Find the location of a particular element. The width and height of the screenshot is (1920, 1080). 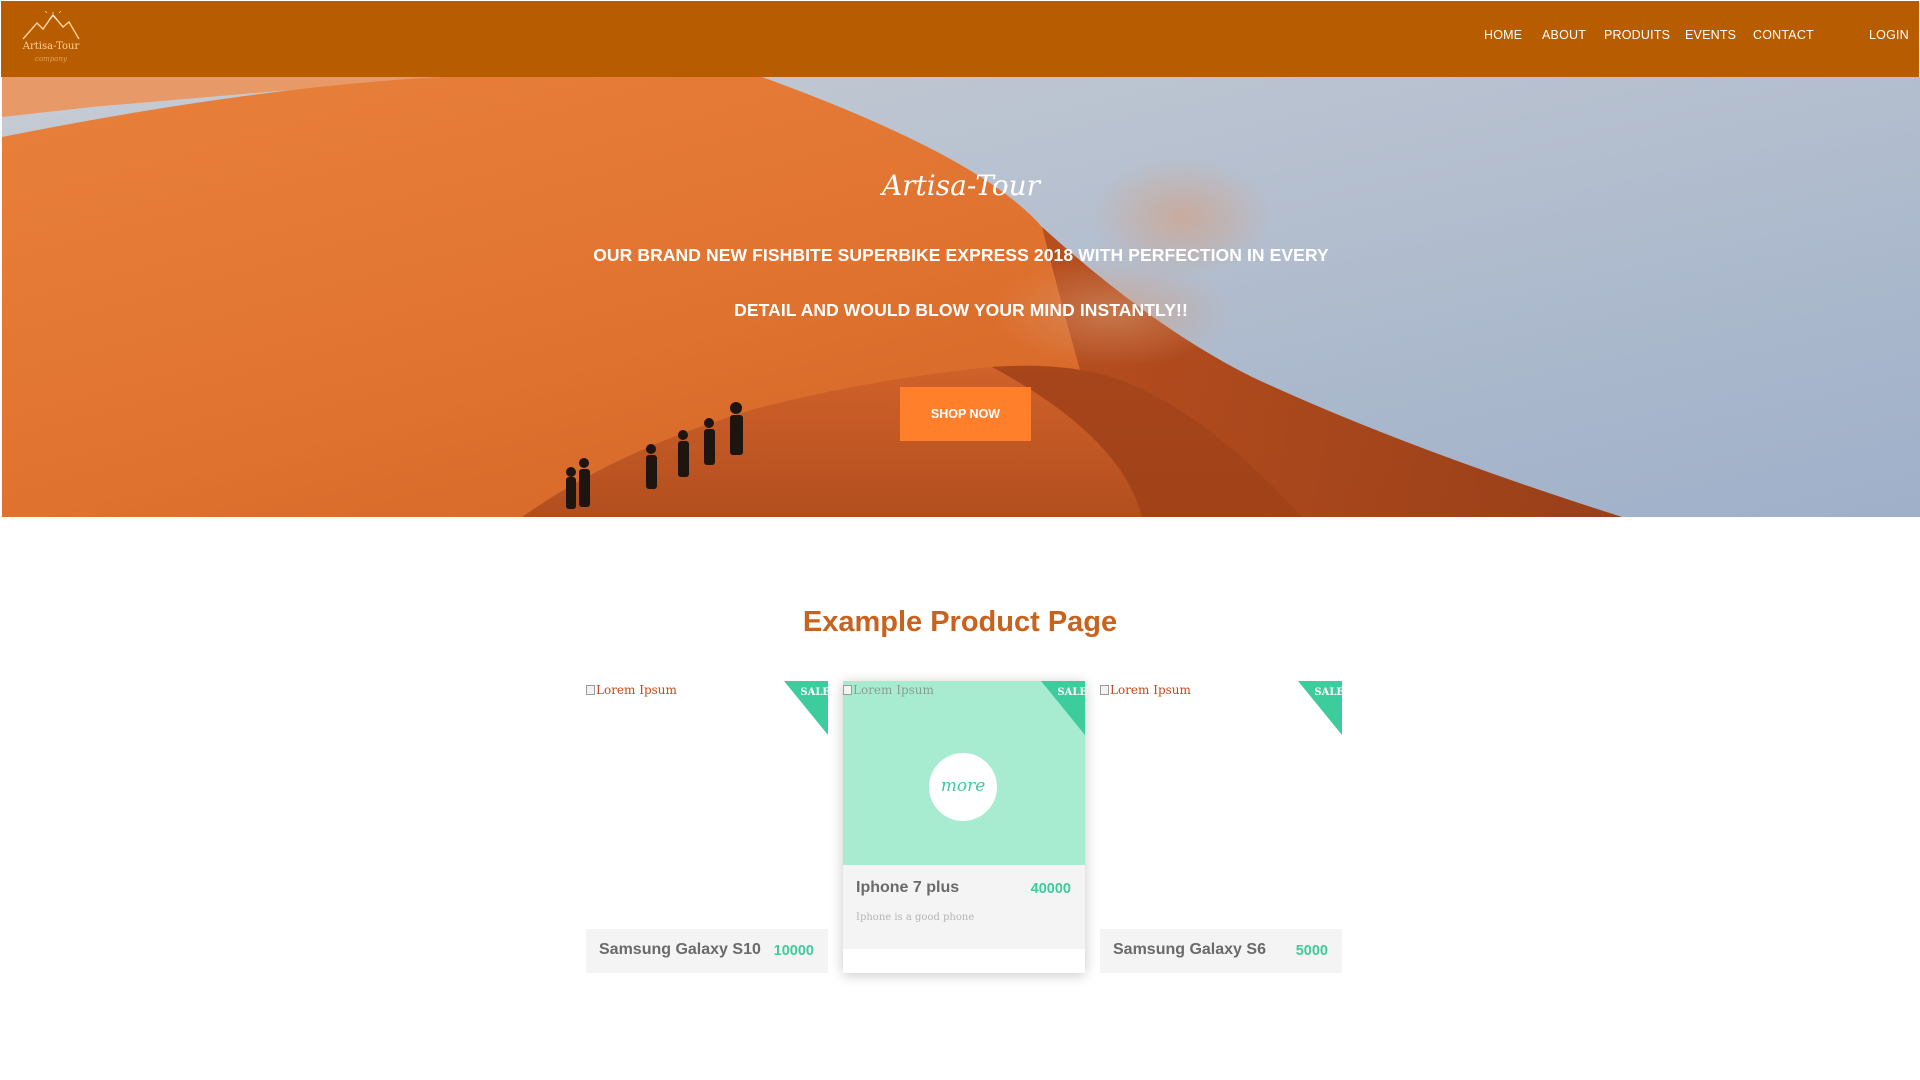

product-info: Samsung Galaxy S6 5000 is located at coordinates (1221, 951).